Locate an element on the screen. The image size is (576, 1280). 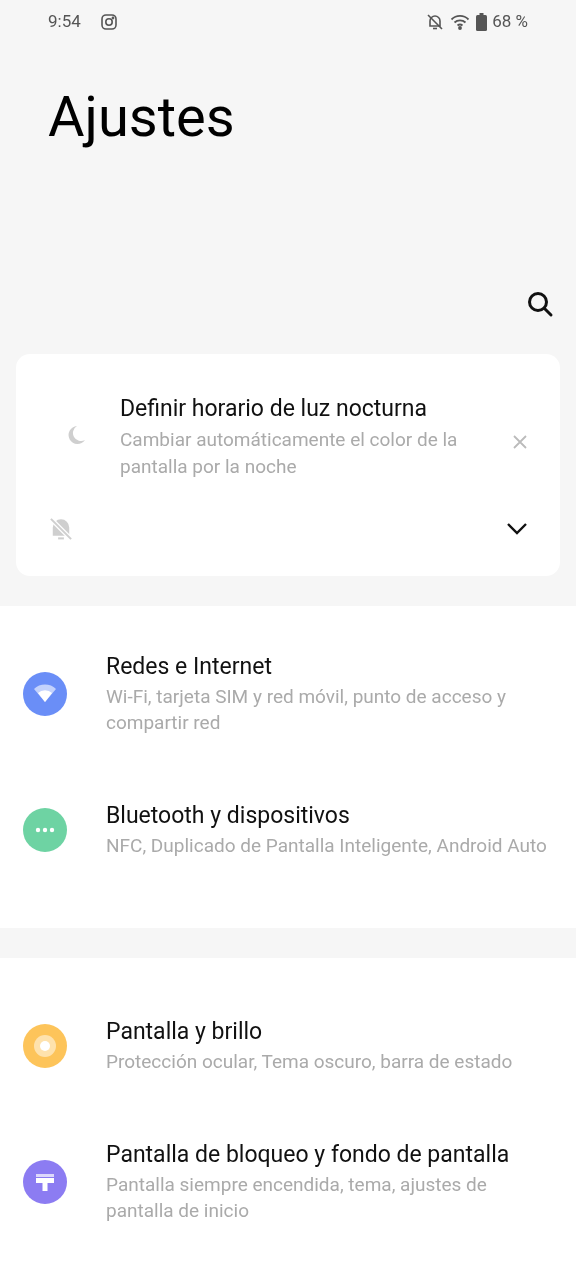
search-icon is located at coordinates (540, 303).